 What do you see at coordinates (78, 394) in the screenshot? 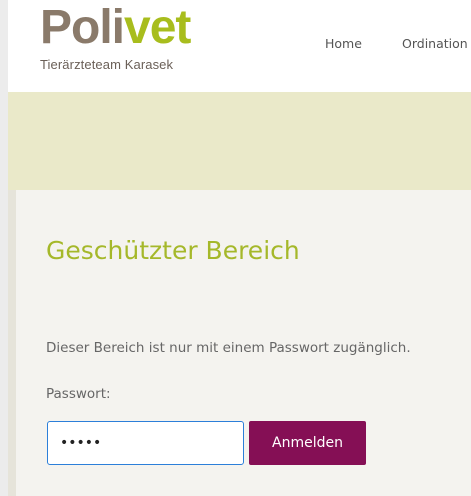
I see `password-label: Passwort:` at bounding box center [78, 394].